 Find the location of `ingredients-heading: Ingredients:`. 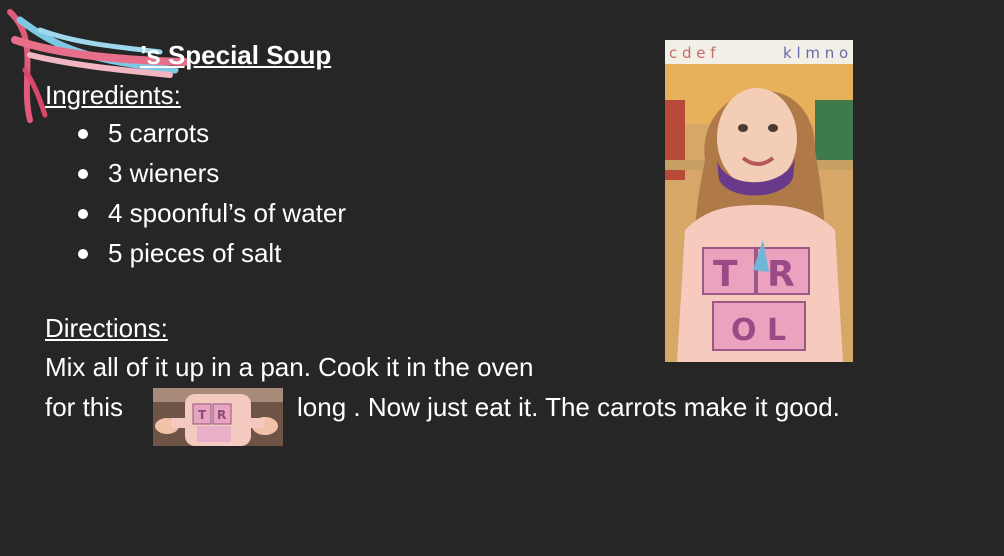

ingredients-heading: Ingredients: is located at coordinates (113, 95).